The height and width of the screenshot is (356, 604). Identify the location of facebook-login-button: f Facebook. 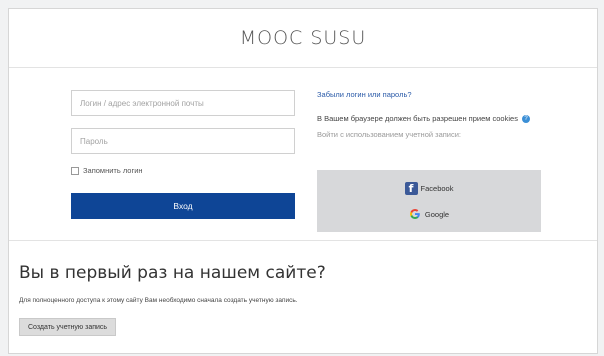
(429, 188).